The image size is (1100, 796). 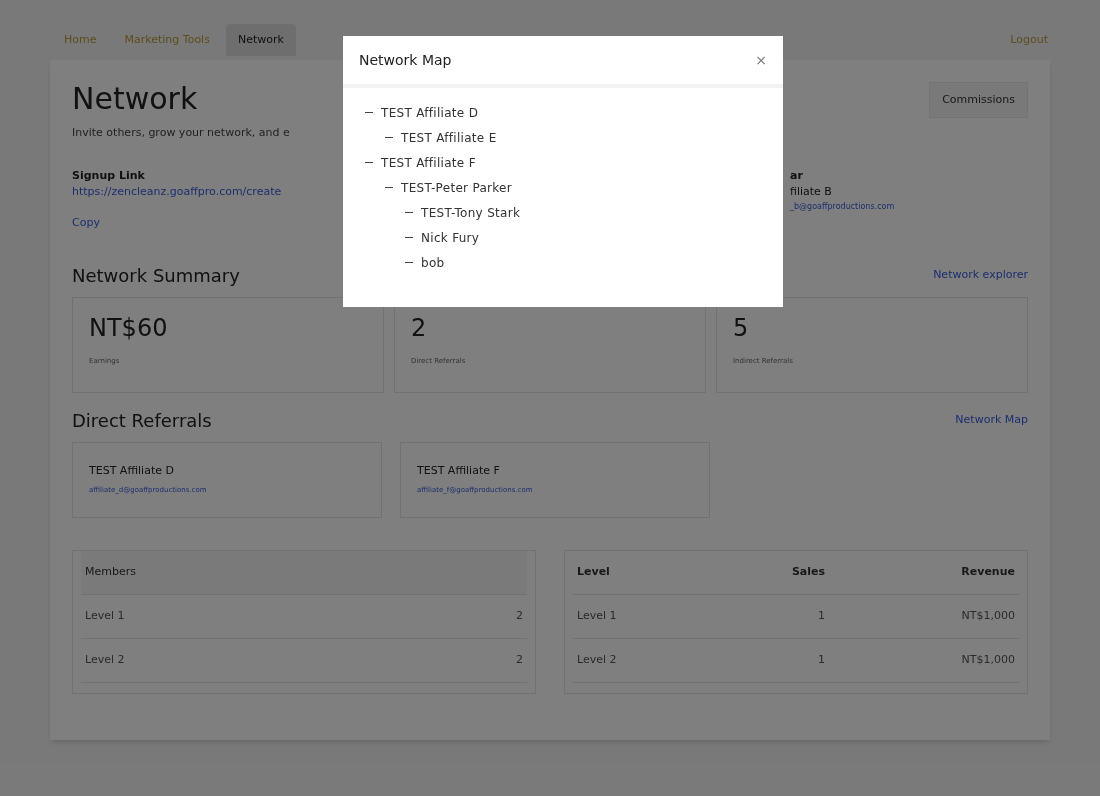 I want to click on dialog-title: Network Map, so click(x=405, y=60).